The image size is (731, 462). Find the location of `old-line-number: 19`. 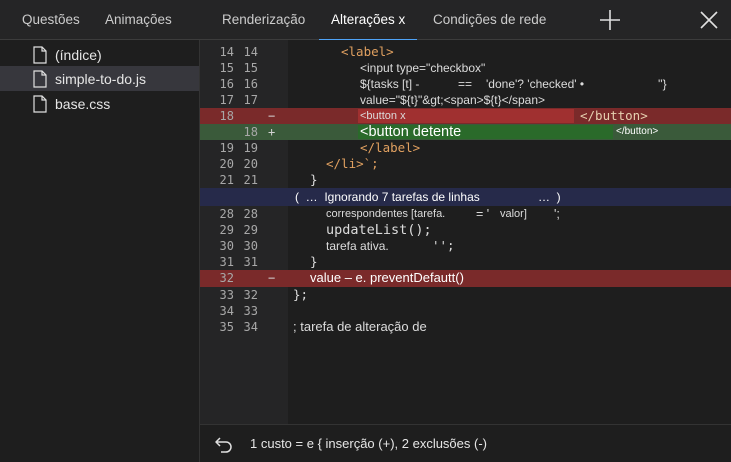

old-line-number: 19 is located at coordinates (226, 148).